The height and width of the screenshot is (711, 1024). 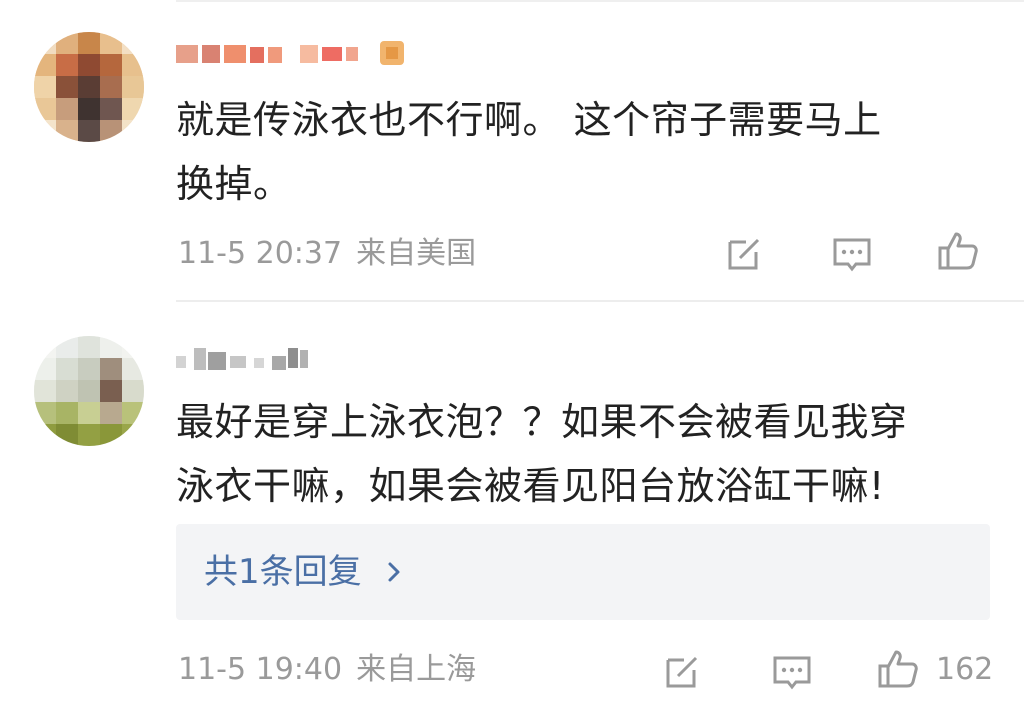 I want to click on comment-line: 泳衣干嘛，如果会被看见阳台放浴缸干嘛!, so click(x=530, y=486).